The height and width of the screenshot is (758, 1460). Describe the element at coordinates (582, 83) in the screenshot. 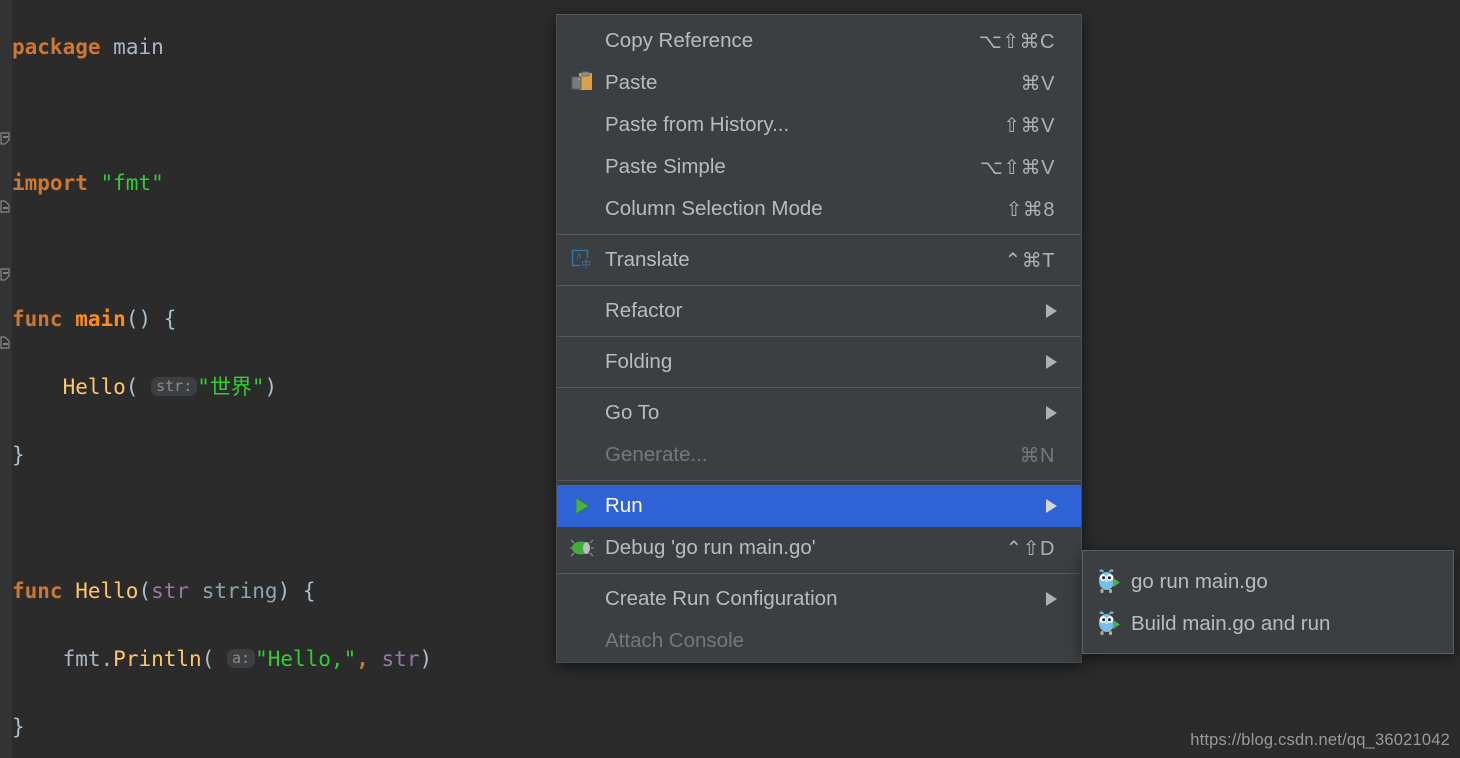

I see `paste-icon` at that location.